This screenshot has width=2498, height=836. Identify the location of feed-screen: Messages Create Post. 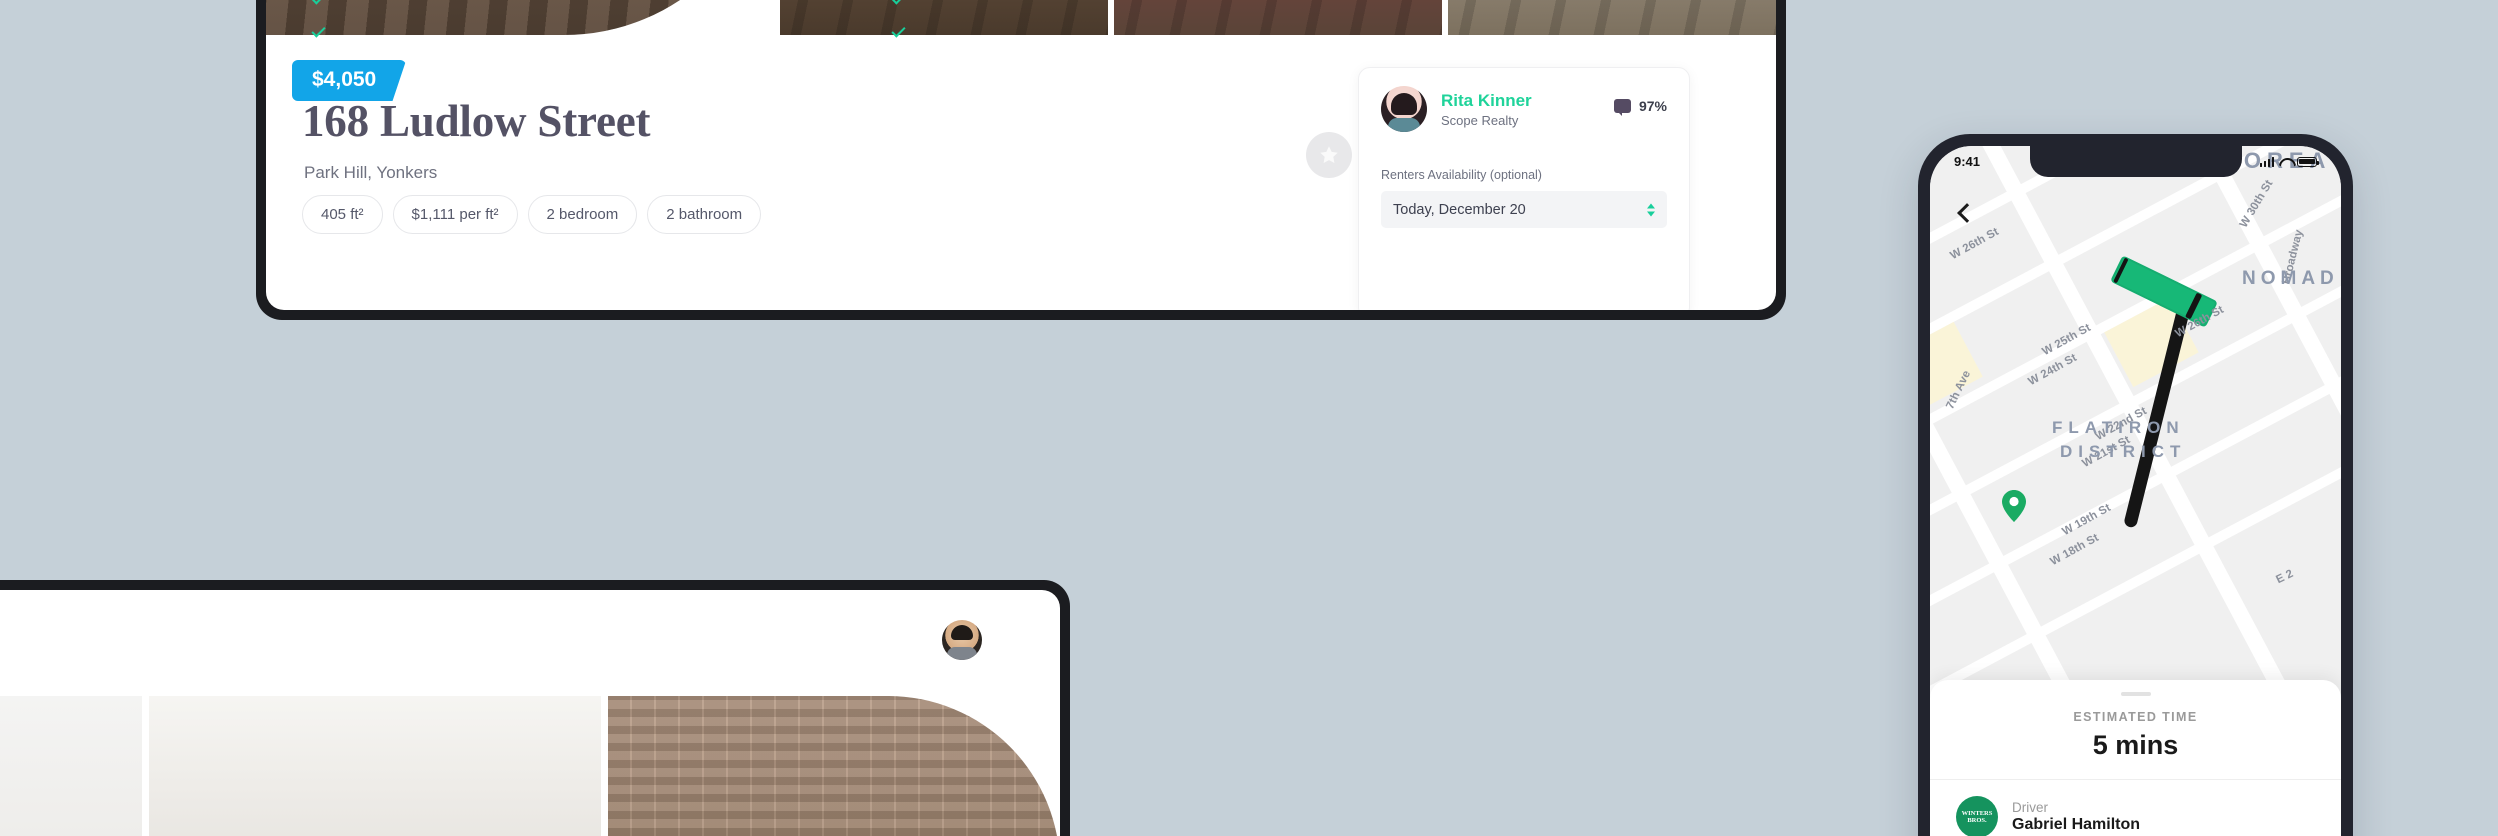
(530, 713).